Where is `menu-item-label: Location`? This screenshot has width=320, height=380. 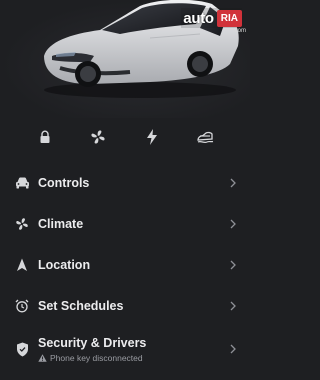
menu-item-label: Location is located at coordinates (64, 264).